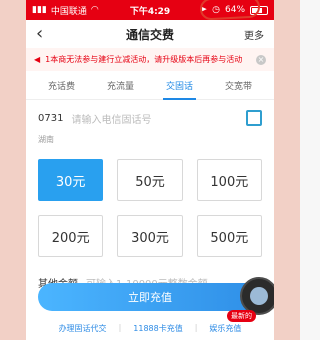 This screenshot has width=320, height=340. I want to click on province-label: 湖南, so click(46, 139).